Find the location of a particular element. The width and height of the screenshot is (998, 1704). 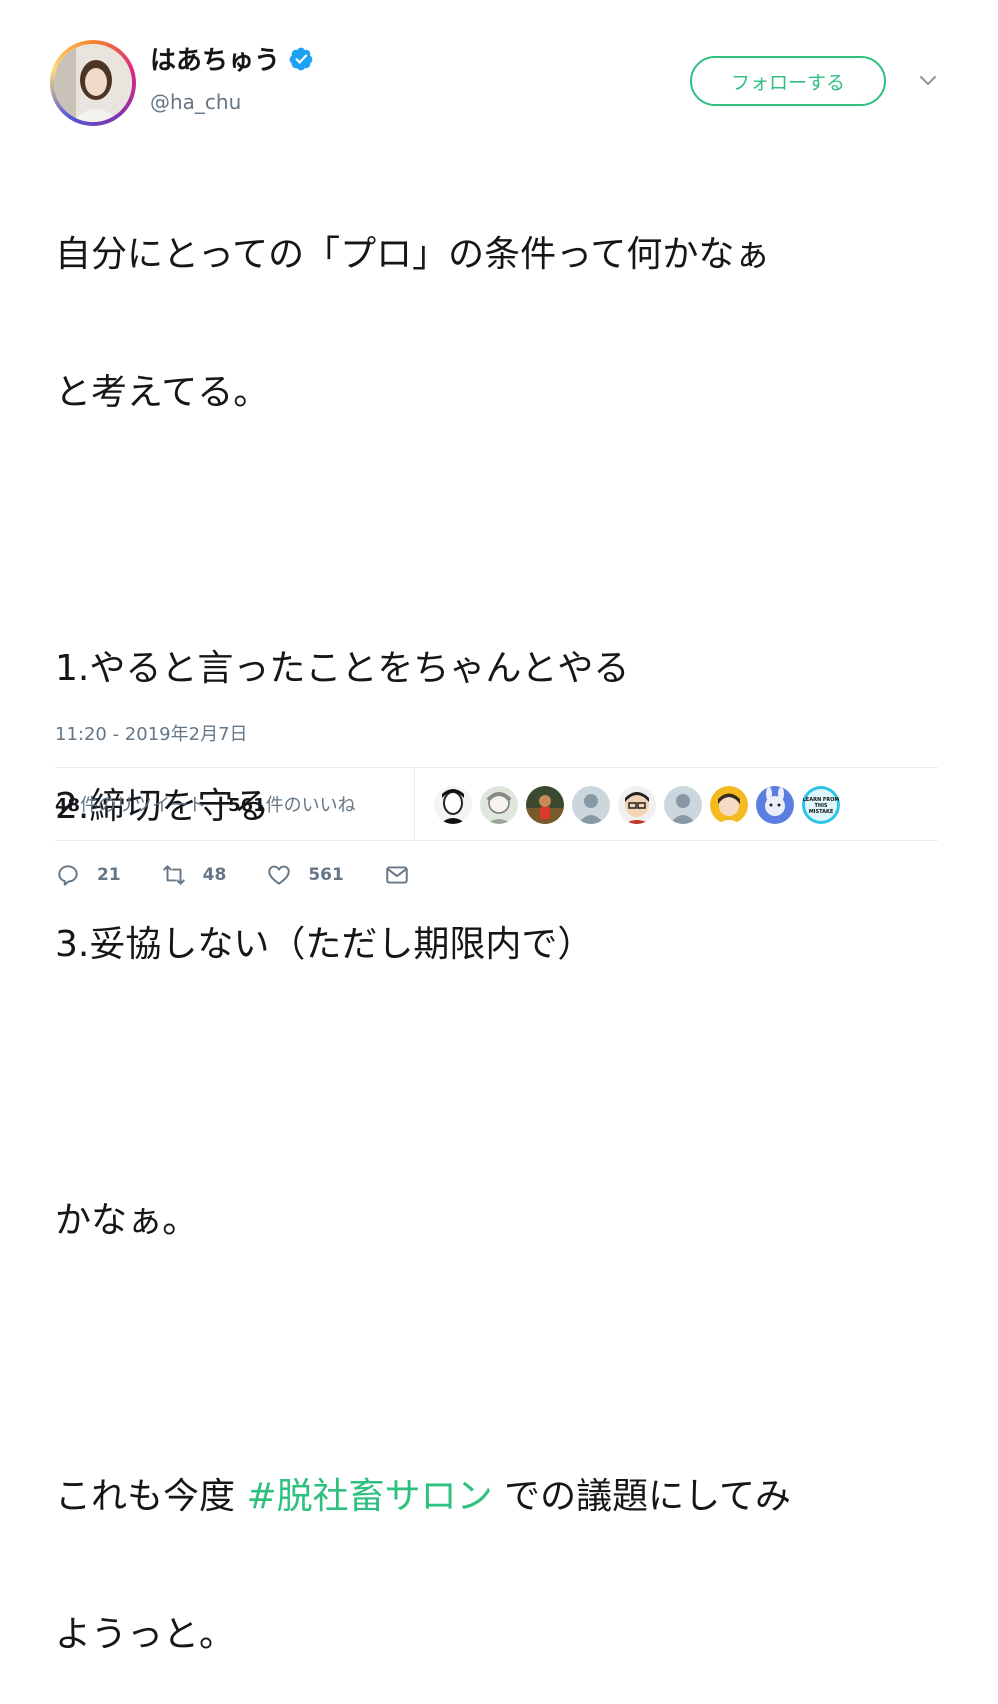

tweet-line: と考えてる。 is located at coordinates (162, 392).